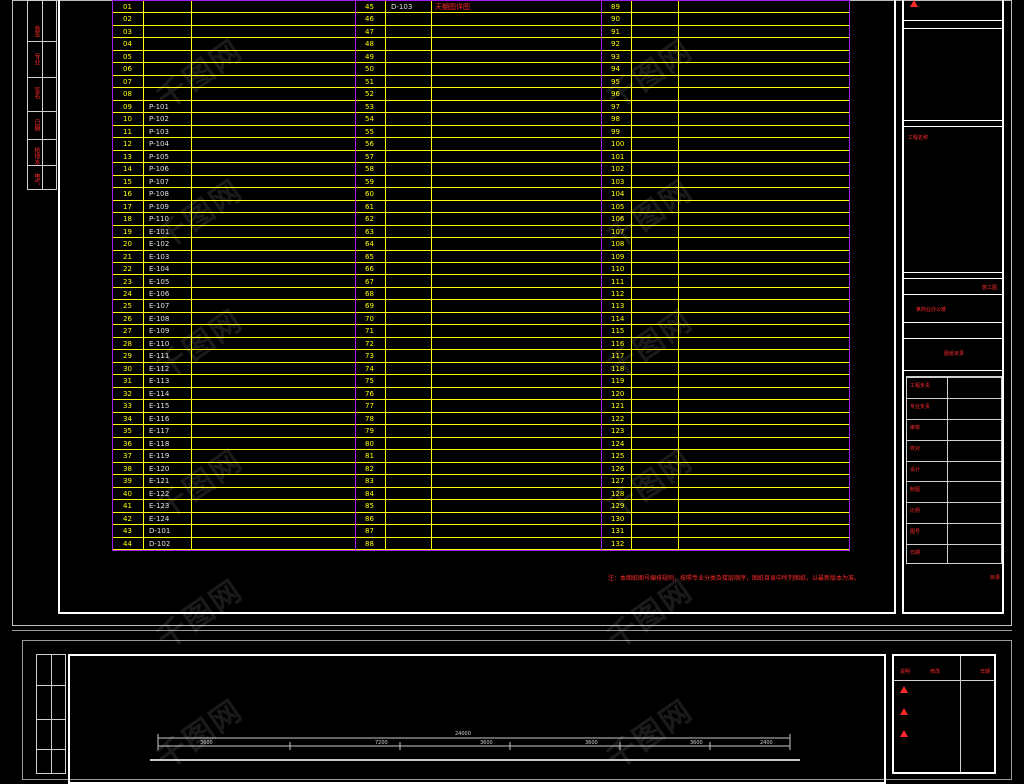 This screenshot has width=1024, height=784. What do you see at coordinates (127, 418) in the screenshot?
I see `table-cell: 34` at bounding box center [127, 418].